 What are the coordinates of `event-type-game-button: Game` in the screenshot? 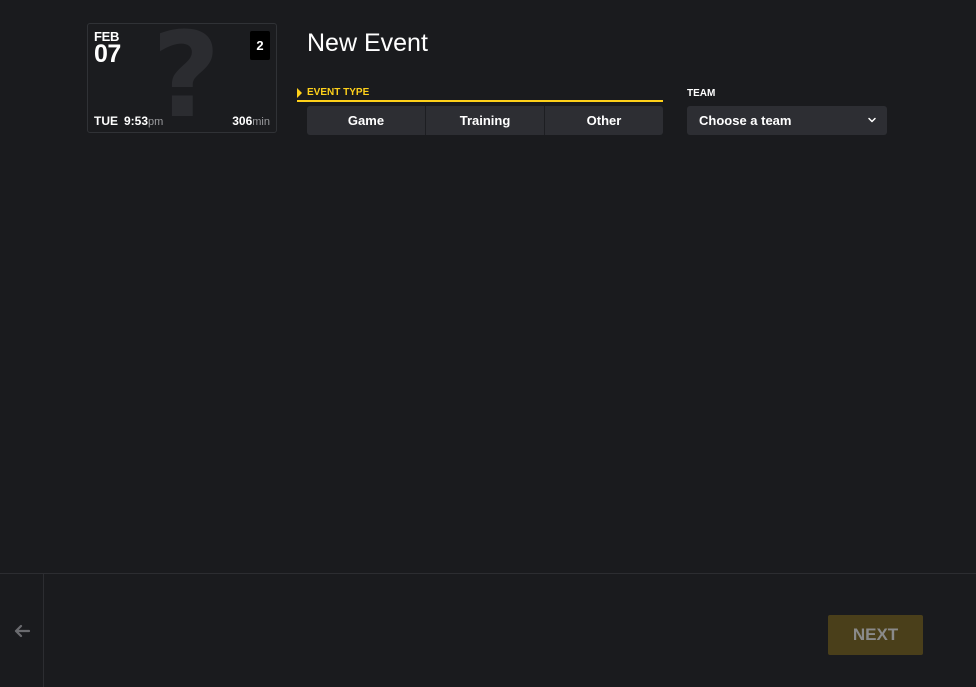 It's located at (366, 120).